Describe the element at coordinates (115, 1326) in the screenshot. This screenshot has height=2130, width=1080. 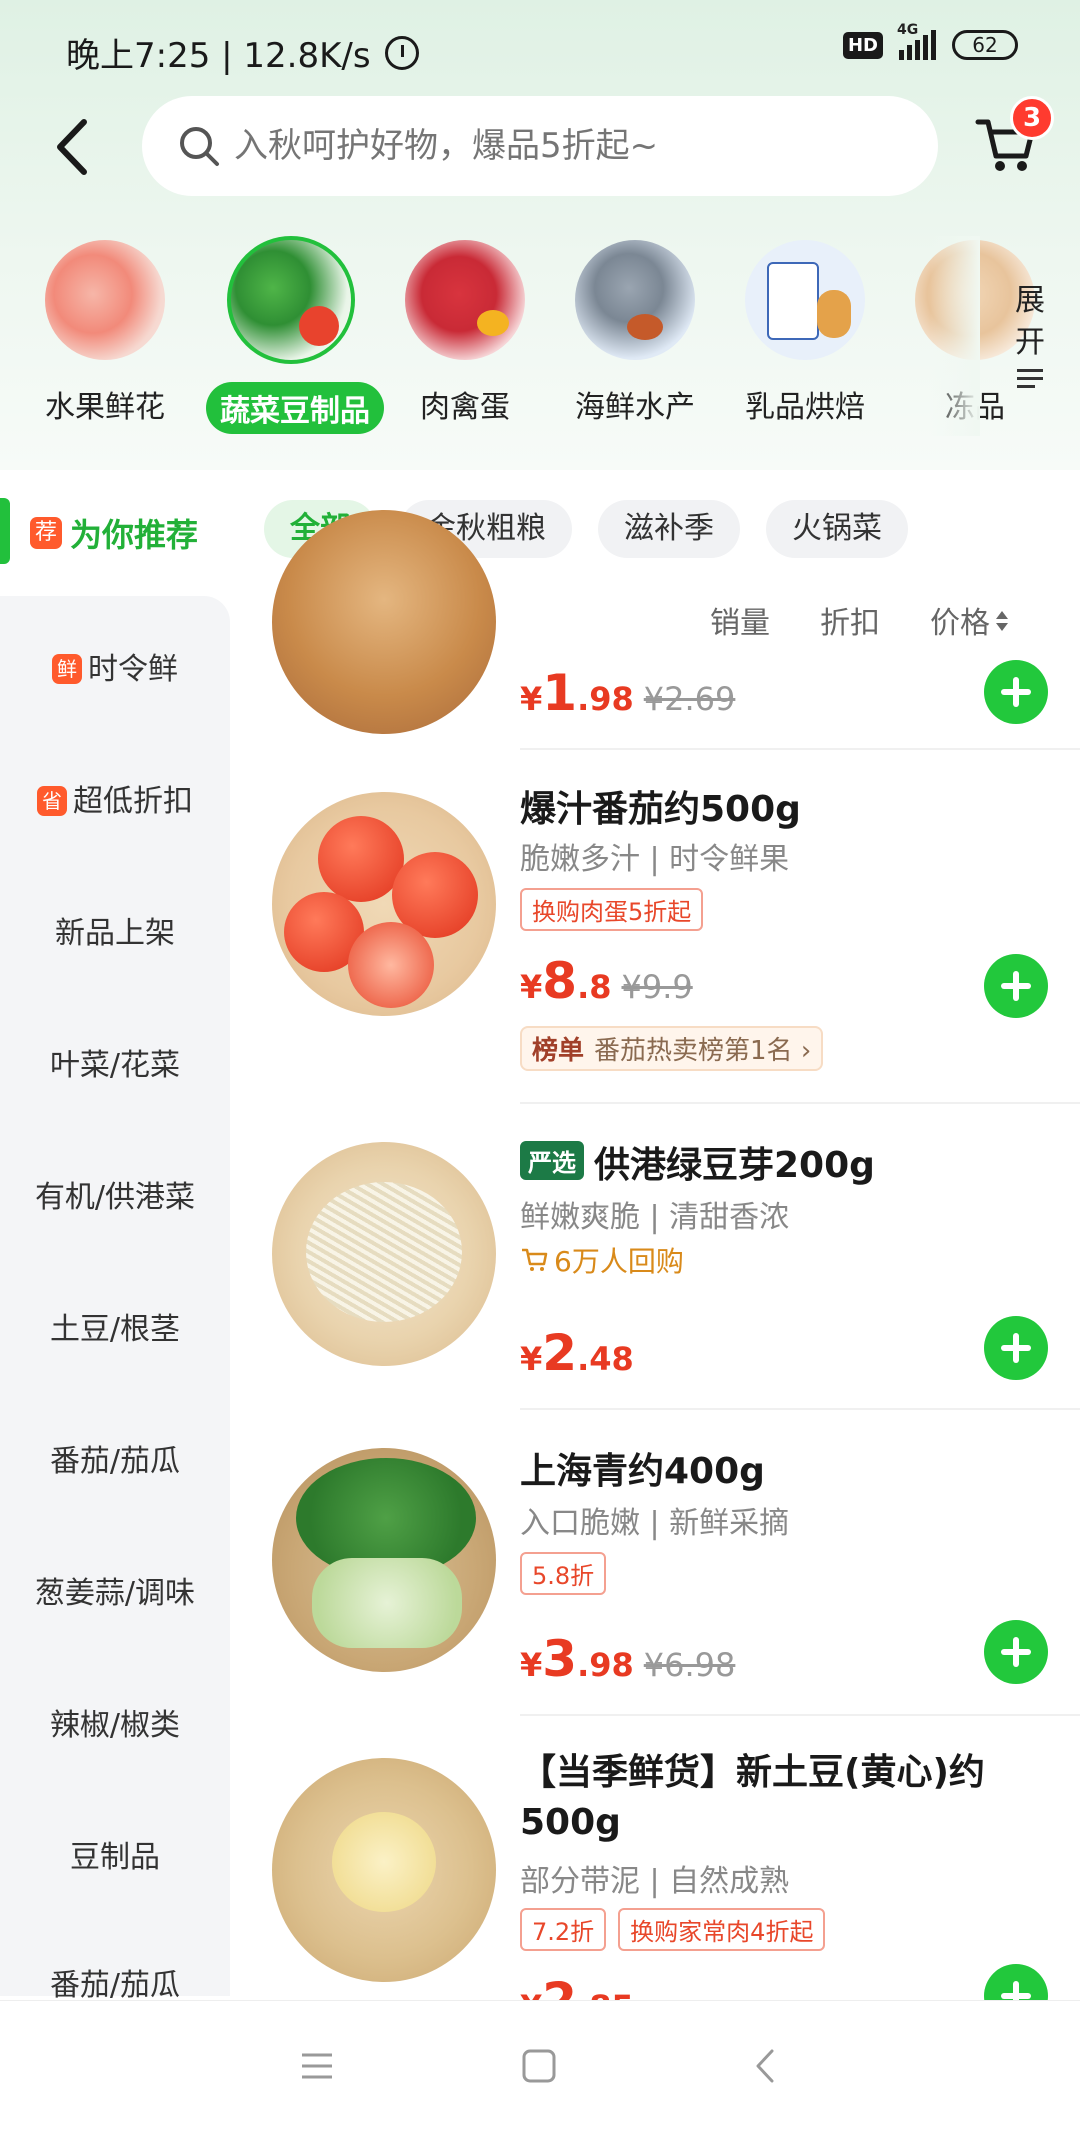
I see `sidebar-item-roots: 土豆/根茎` at that location.